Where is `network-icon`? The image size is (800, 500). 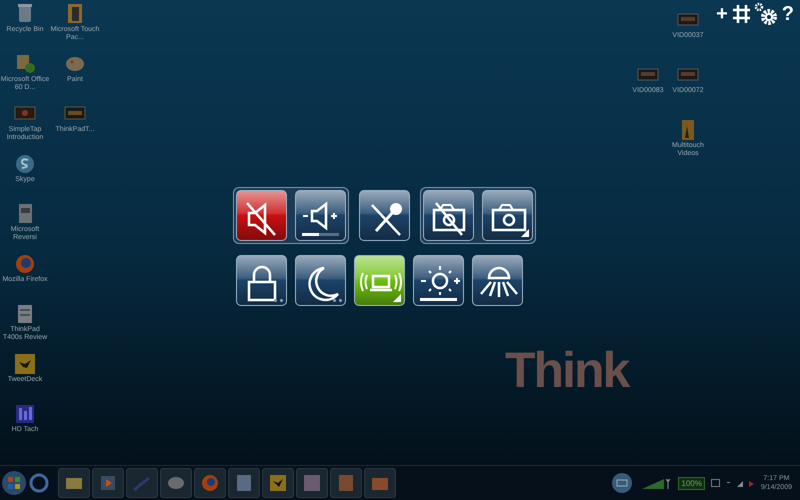
network-icon is located at coordinates (622, 483).